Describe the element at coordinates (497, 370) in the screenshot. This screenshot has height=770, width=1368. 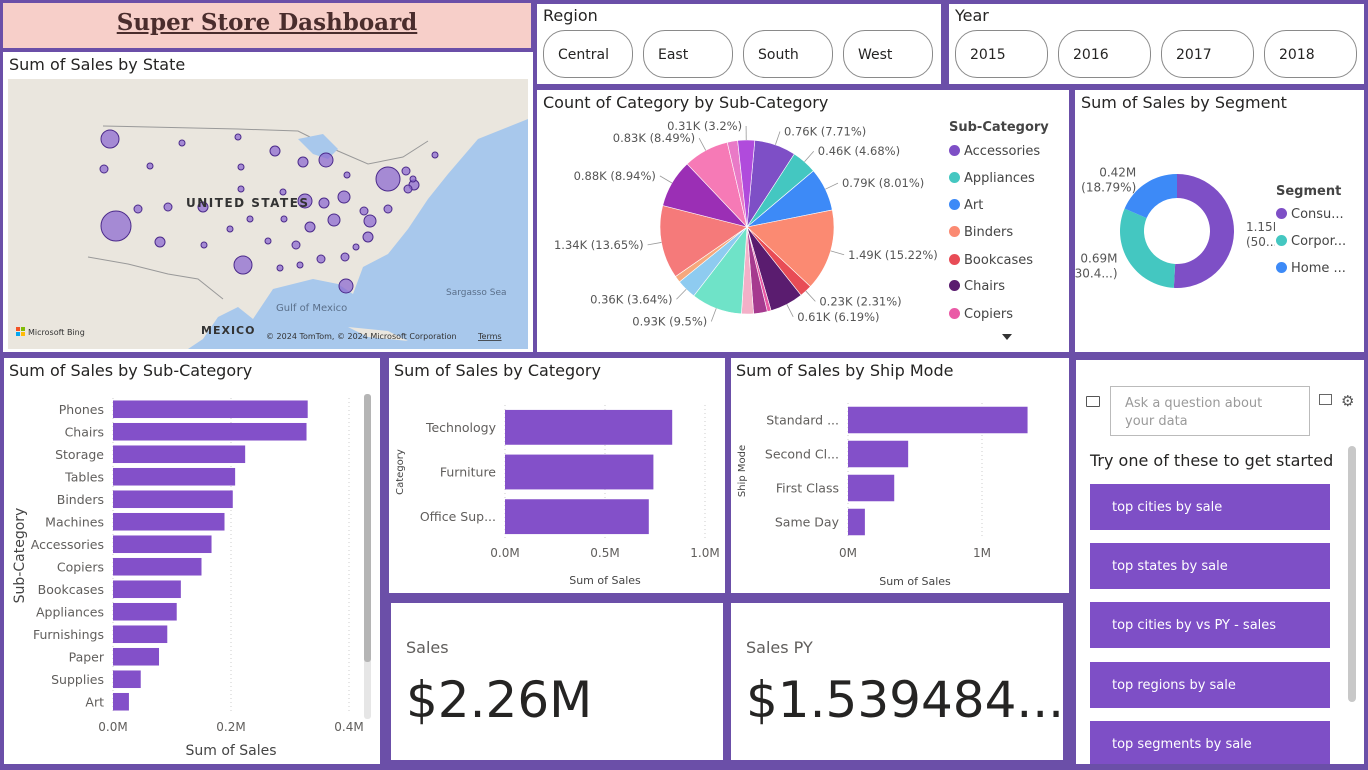
I see `category-bar-title: Sum of Sales by Category` at that location.